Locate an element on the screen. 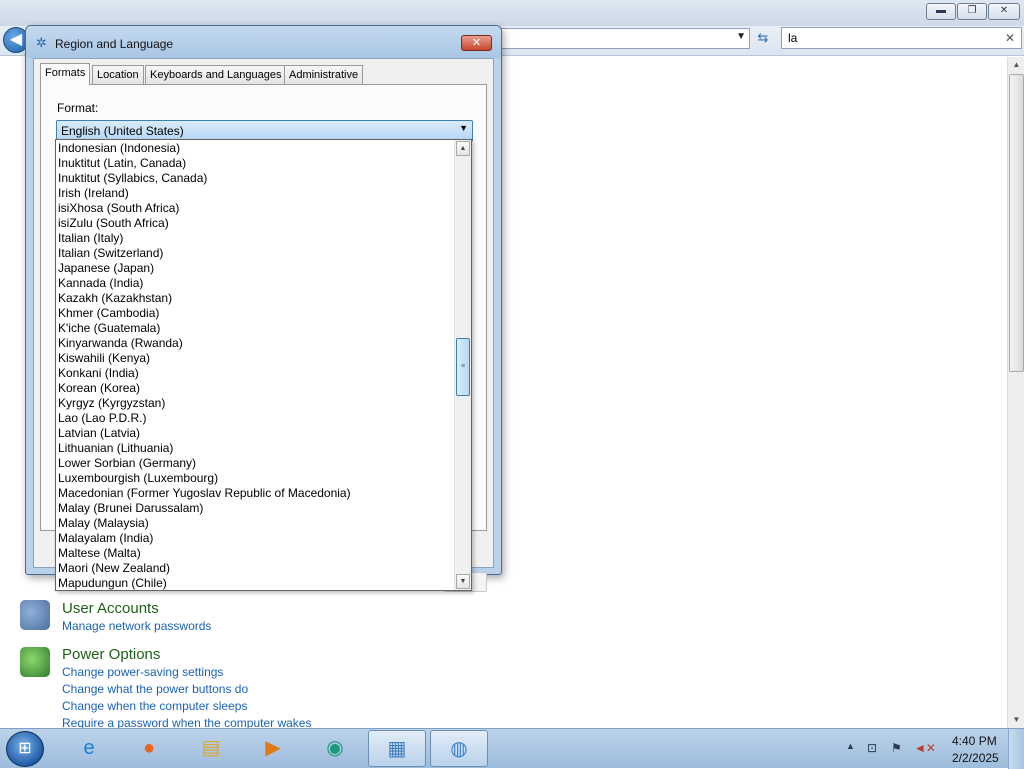 This screenshot has width=1024, height=769. format-select-value: English (United States) is located at coordinates (122, 131).